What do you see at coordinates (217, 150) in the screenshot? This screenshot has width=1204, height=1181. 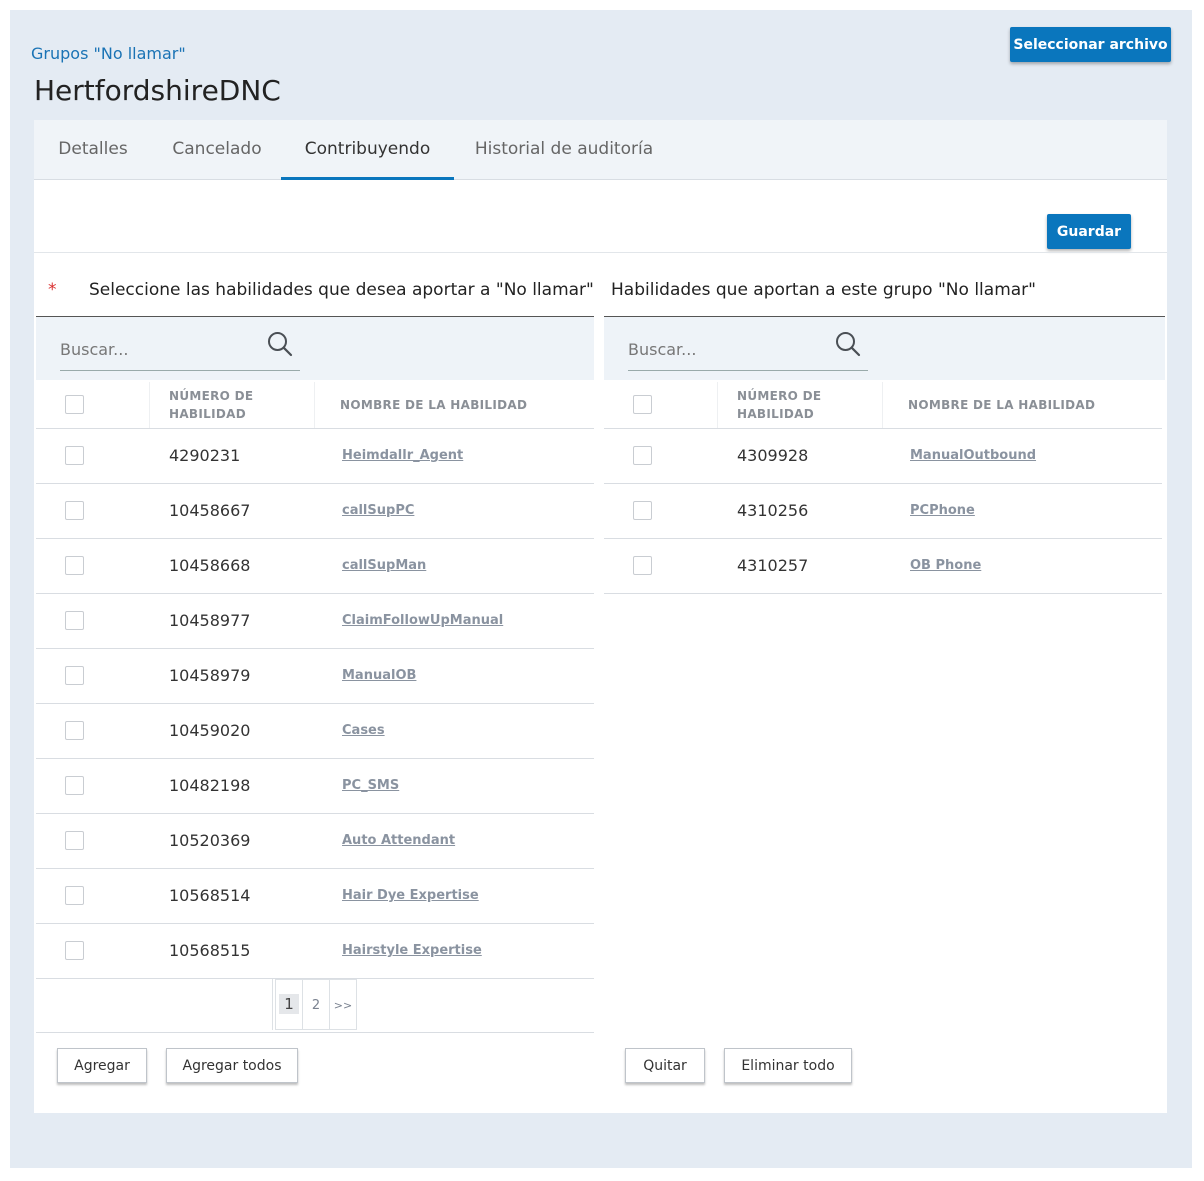 I see `tab-cancelled: Cancelado` at bounding box center [217, 150].